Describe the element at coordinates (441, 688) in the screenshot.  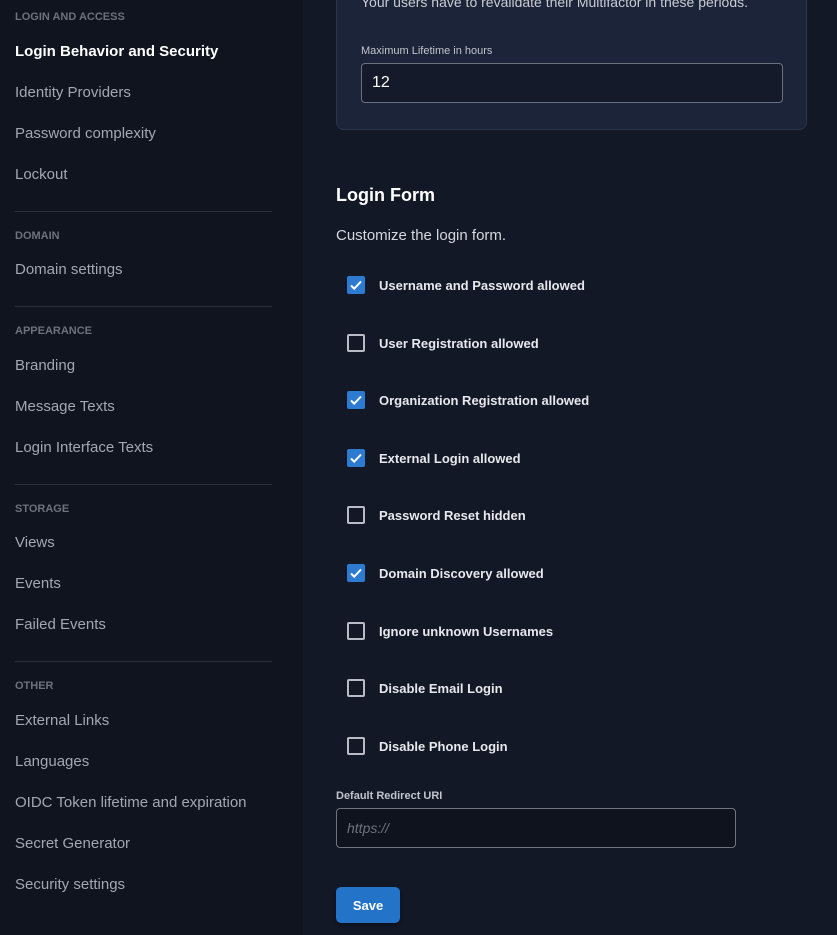
I see `checkbox-label: Disable Email Login` at that location.